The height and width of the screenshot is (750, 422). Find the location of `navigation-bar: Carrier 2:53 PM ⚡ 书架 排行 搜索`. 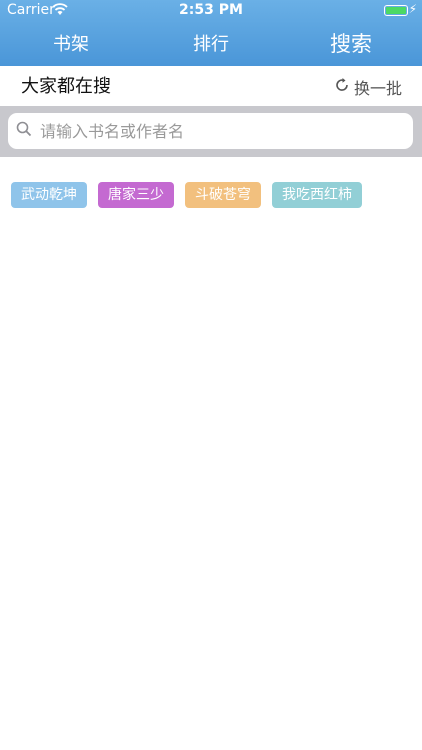

navigation-bar: Carrier 2:53 PM ⚡ 书架 排行 搜索 is located at coordinates (211, 33).